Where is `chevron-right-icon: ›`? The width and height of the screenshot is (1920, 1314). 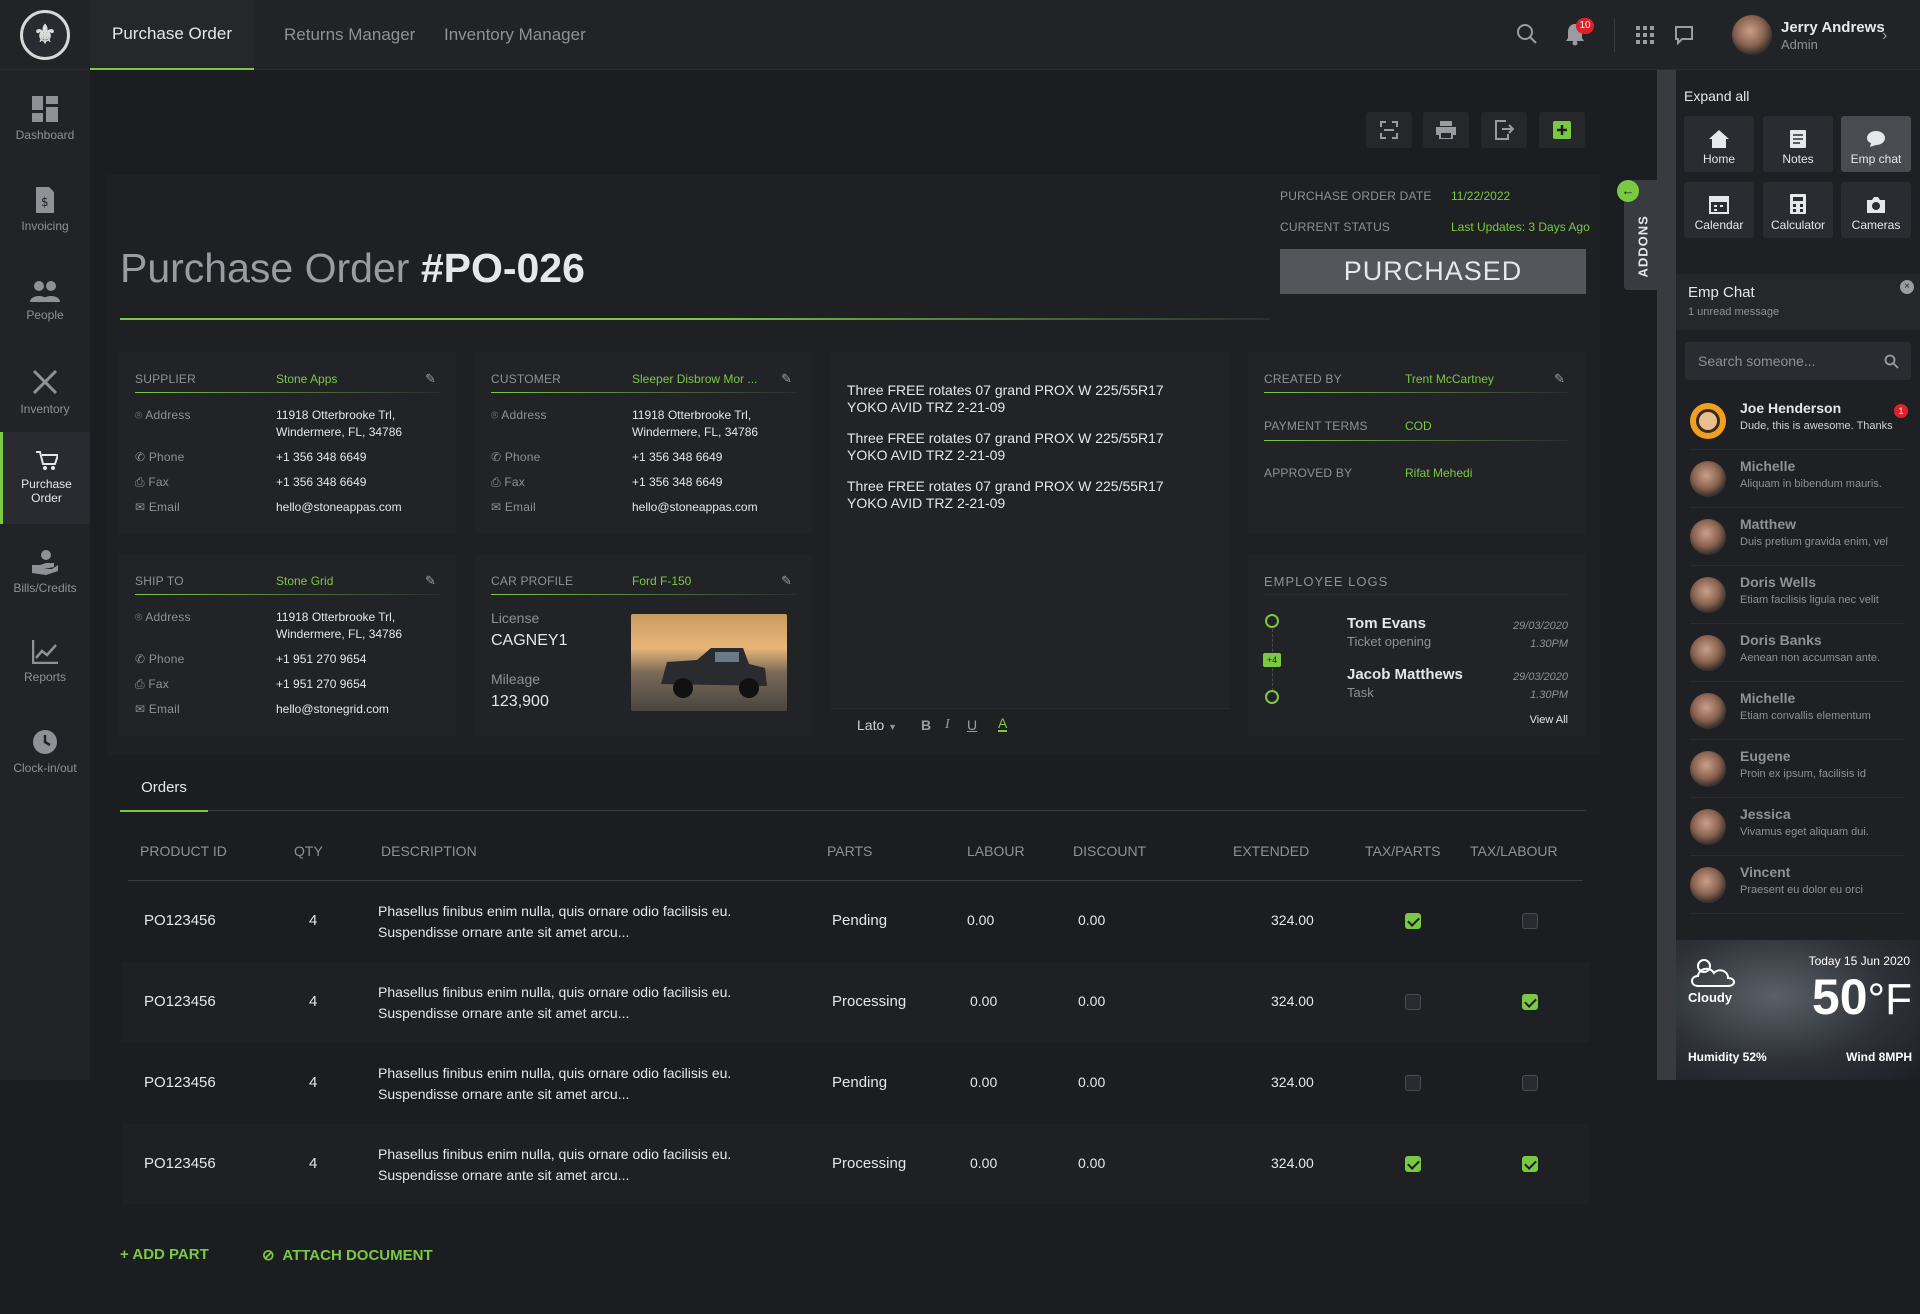
chevron-right-icon: › is located at coordinates (1884, 36).